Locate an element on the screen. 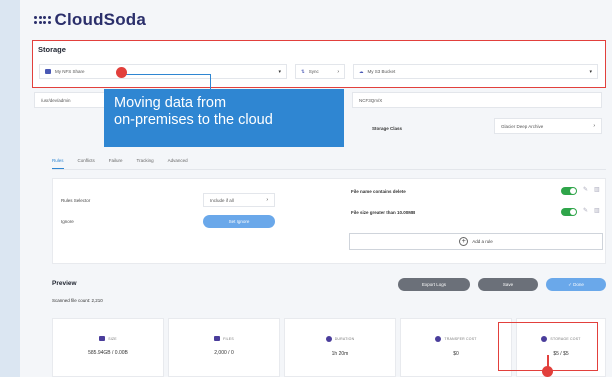 The height and width of the screenshot is (377, 612). storage-class-label: Storage Class is located at coordinates (387, 128).